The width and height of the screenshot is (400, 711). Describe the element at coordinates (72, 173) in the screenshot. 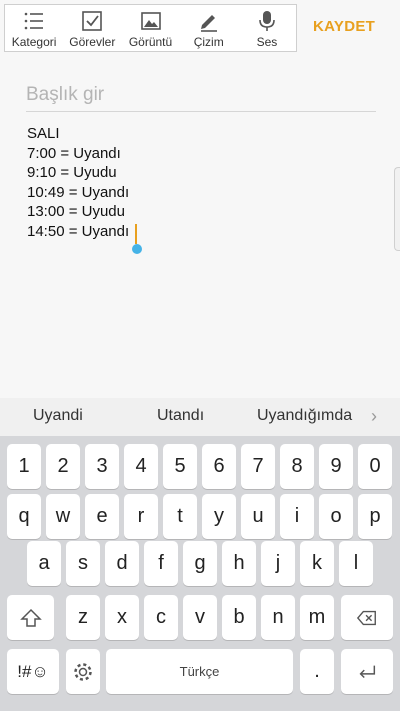

I see `note-line: 9:10 = Uyudu` at that location.